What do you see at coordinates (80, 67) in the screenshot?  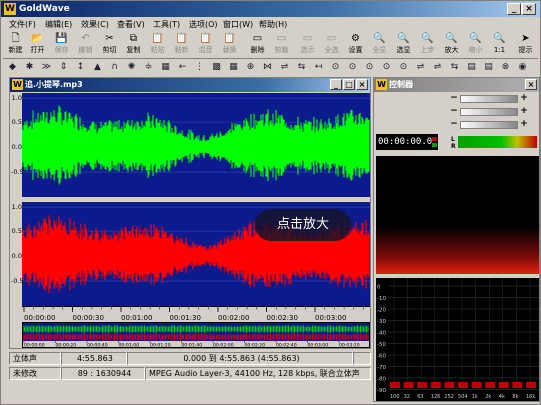 I see `effect-tool-icon: ↕` at bounding box center [80, 67].